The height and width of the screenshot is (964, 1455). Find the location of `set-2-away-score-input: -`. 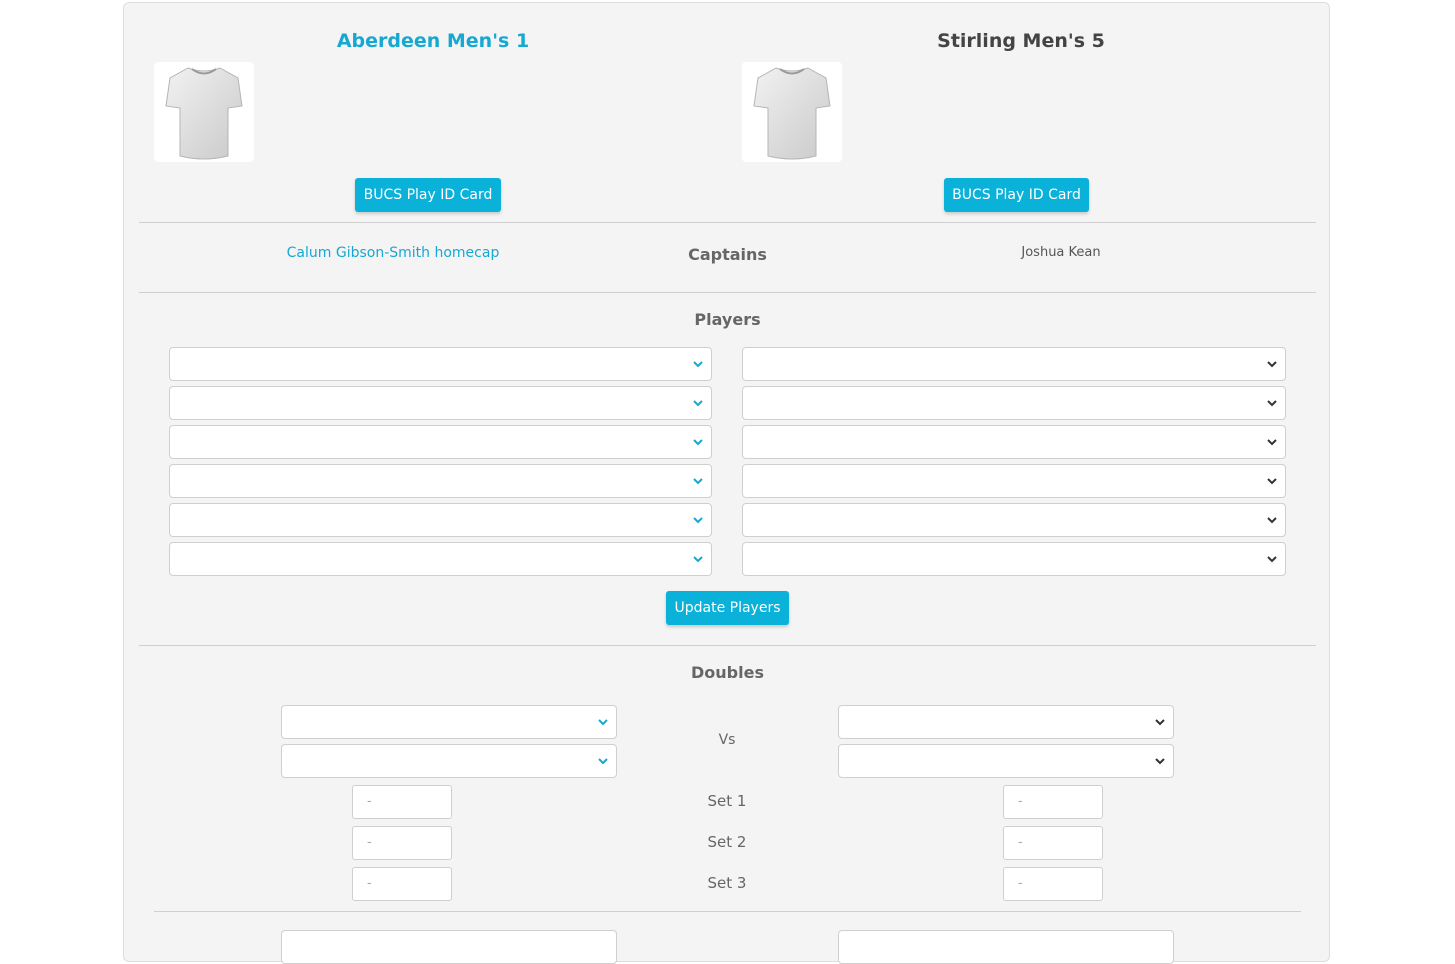

set-2-away-score-input: - is located at coordinates (1053, 843).